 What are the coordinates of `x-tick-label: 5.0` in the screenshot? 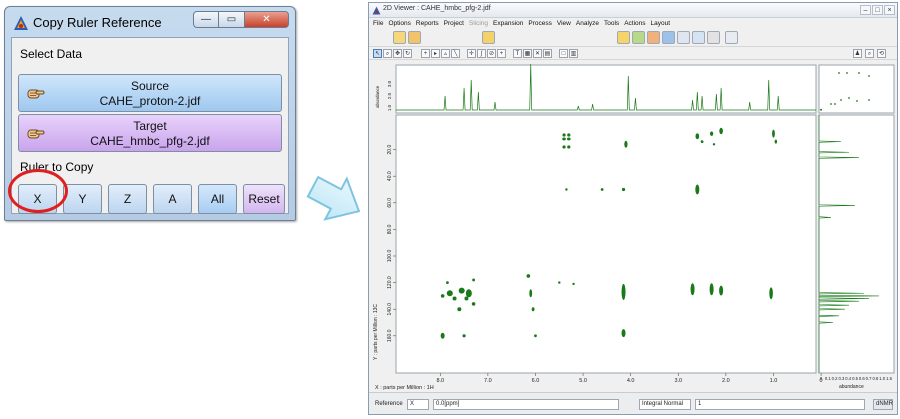 It's located at (583, 381).